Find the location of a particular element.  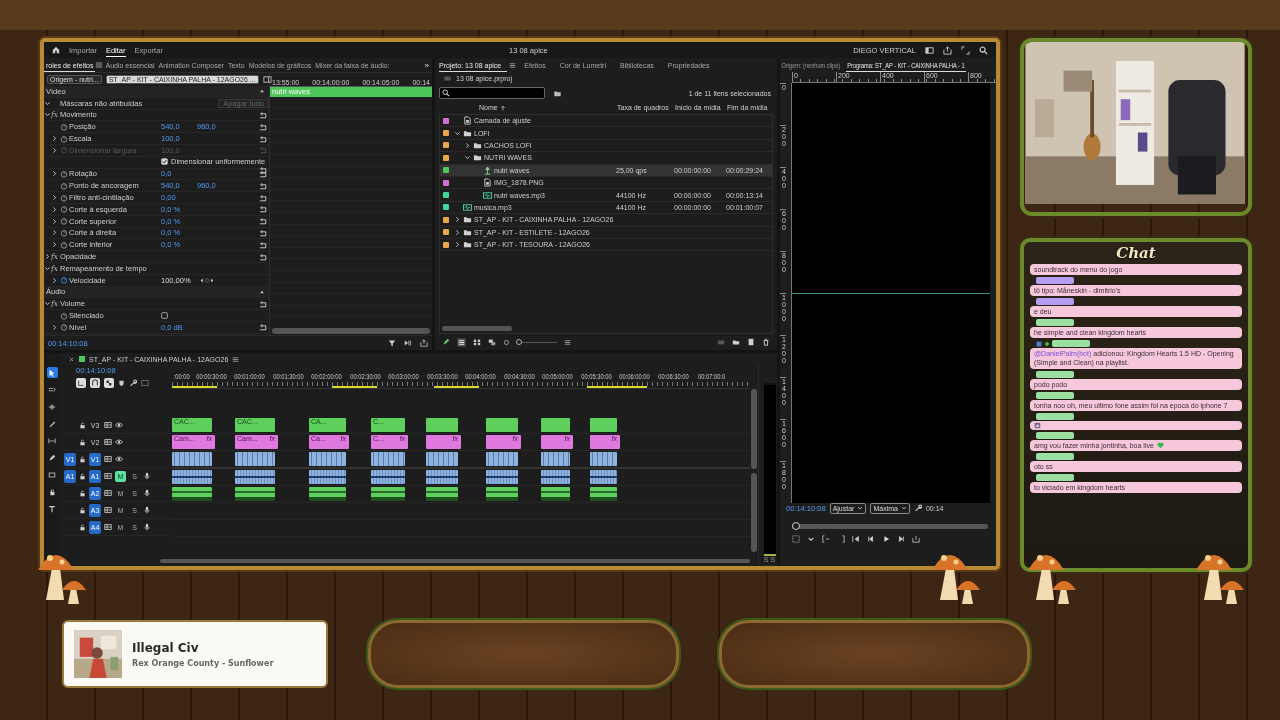

export-frame-icon is located at coordinates (916, 539).